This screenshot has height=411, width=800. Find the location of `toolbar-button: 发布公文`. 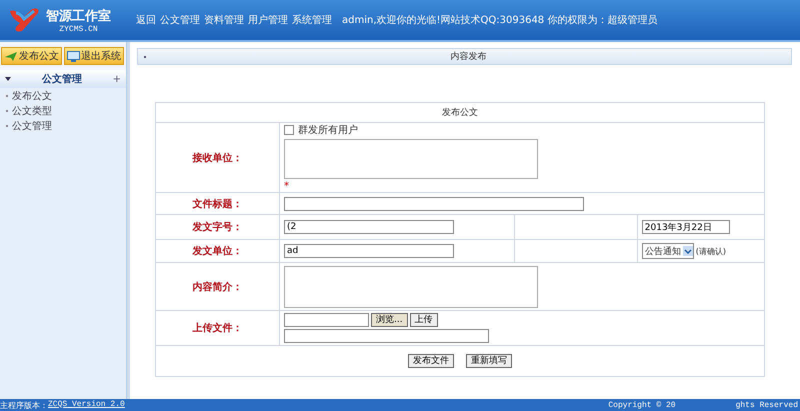

toolbar-button: 发布公文 is located at coordinates (31, 56).